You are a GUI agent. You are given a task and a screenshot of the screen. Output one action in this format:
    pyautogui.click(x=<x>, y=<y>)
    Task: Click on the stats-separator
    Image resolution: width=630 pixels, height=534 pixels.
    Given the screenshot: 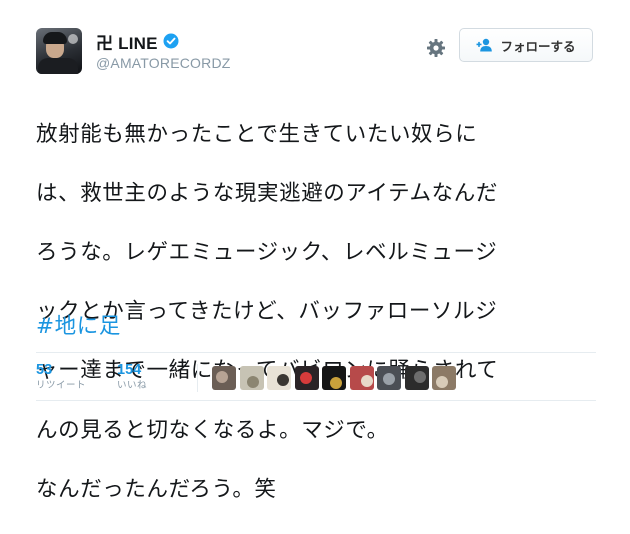 What is the action you would take?
    pyautogui.click(x=197, y=378)
    